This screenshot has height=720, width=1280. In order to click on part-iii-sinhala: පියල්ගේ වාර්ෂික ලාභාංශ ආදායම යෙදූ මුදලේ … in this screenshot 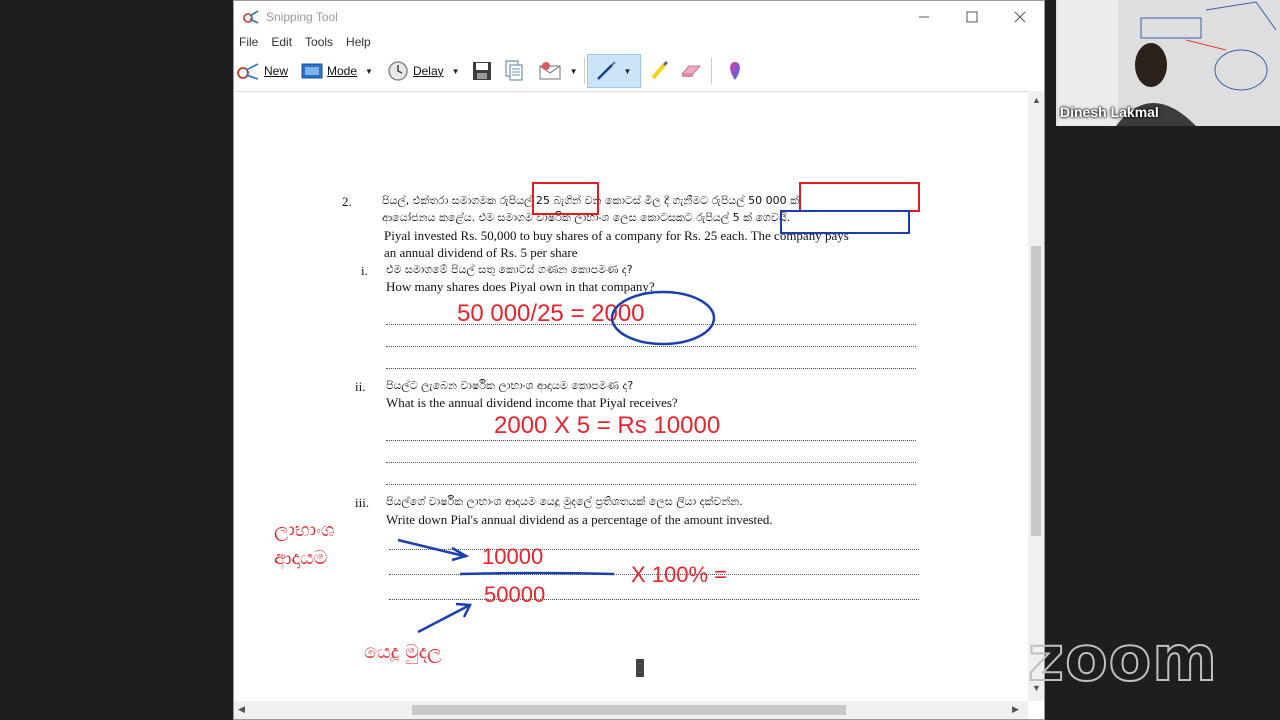, I will do `click(564, 501)`.